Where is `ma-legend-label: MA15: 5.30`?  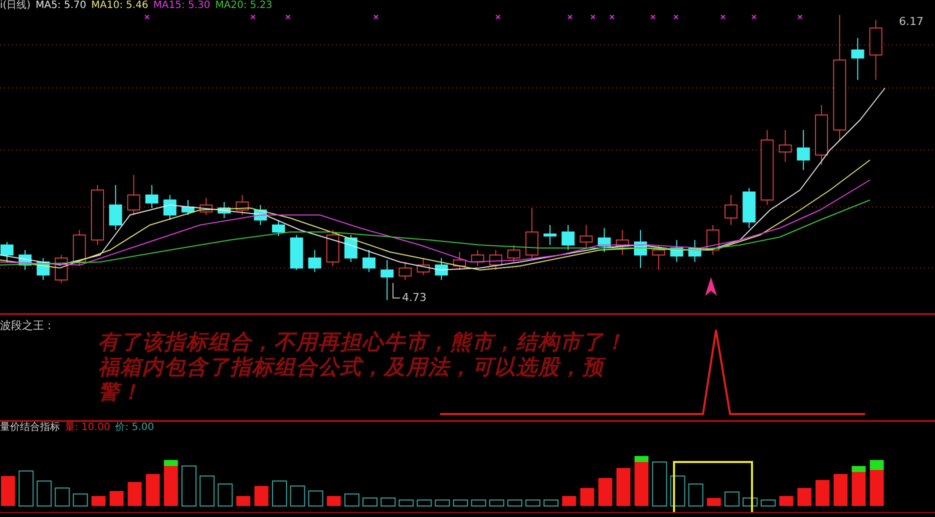 ma-legend-label: MA15: 5.30 is located at coordinates (181, 6).